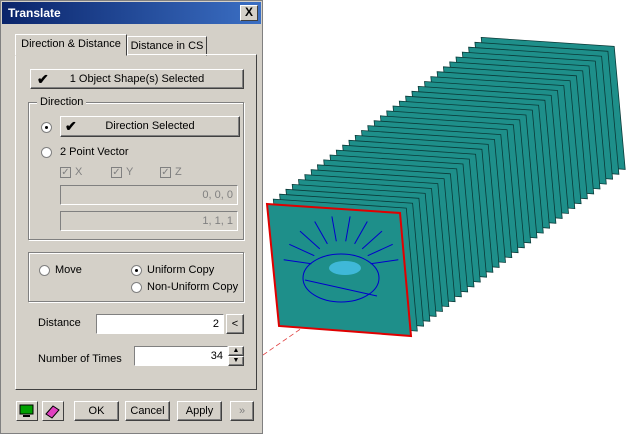 The image size is (634, 436). I want to click on move-radio, so click(44, 270).